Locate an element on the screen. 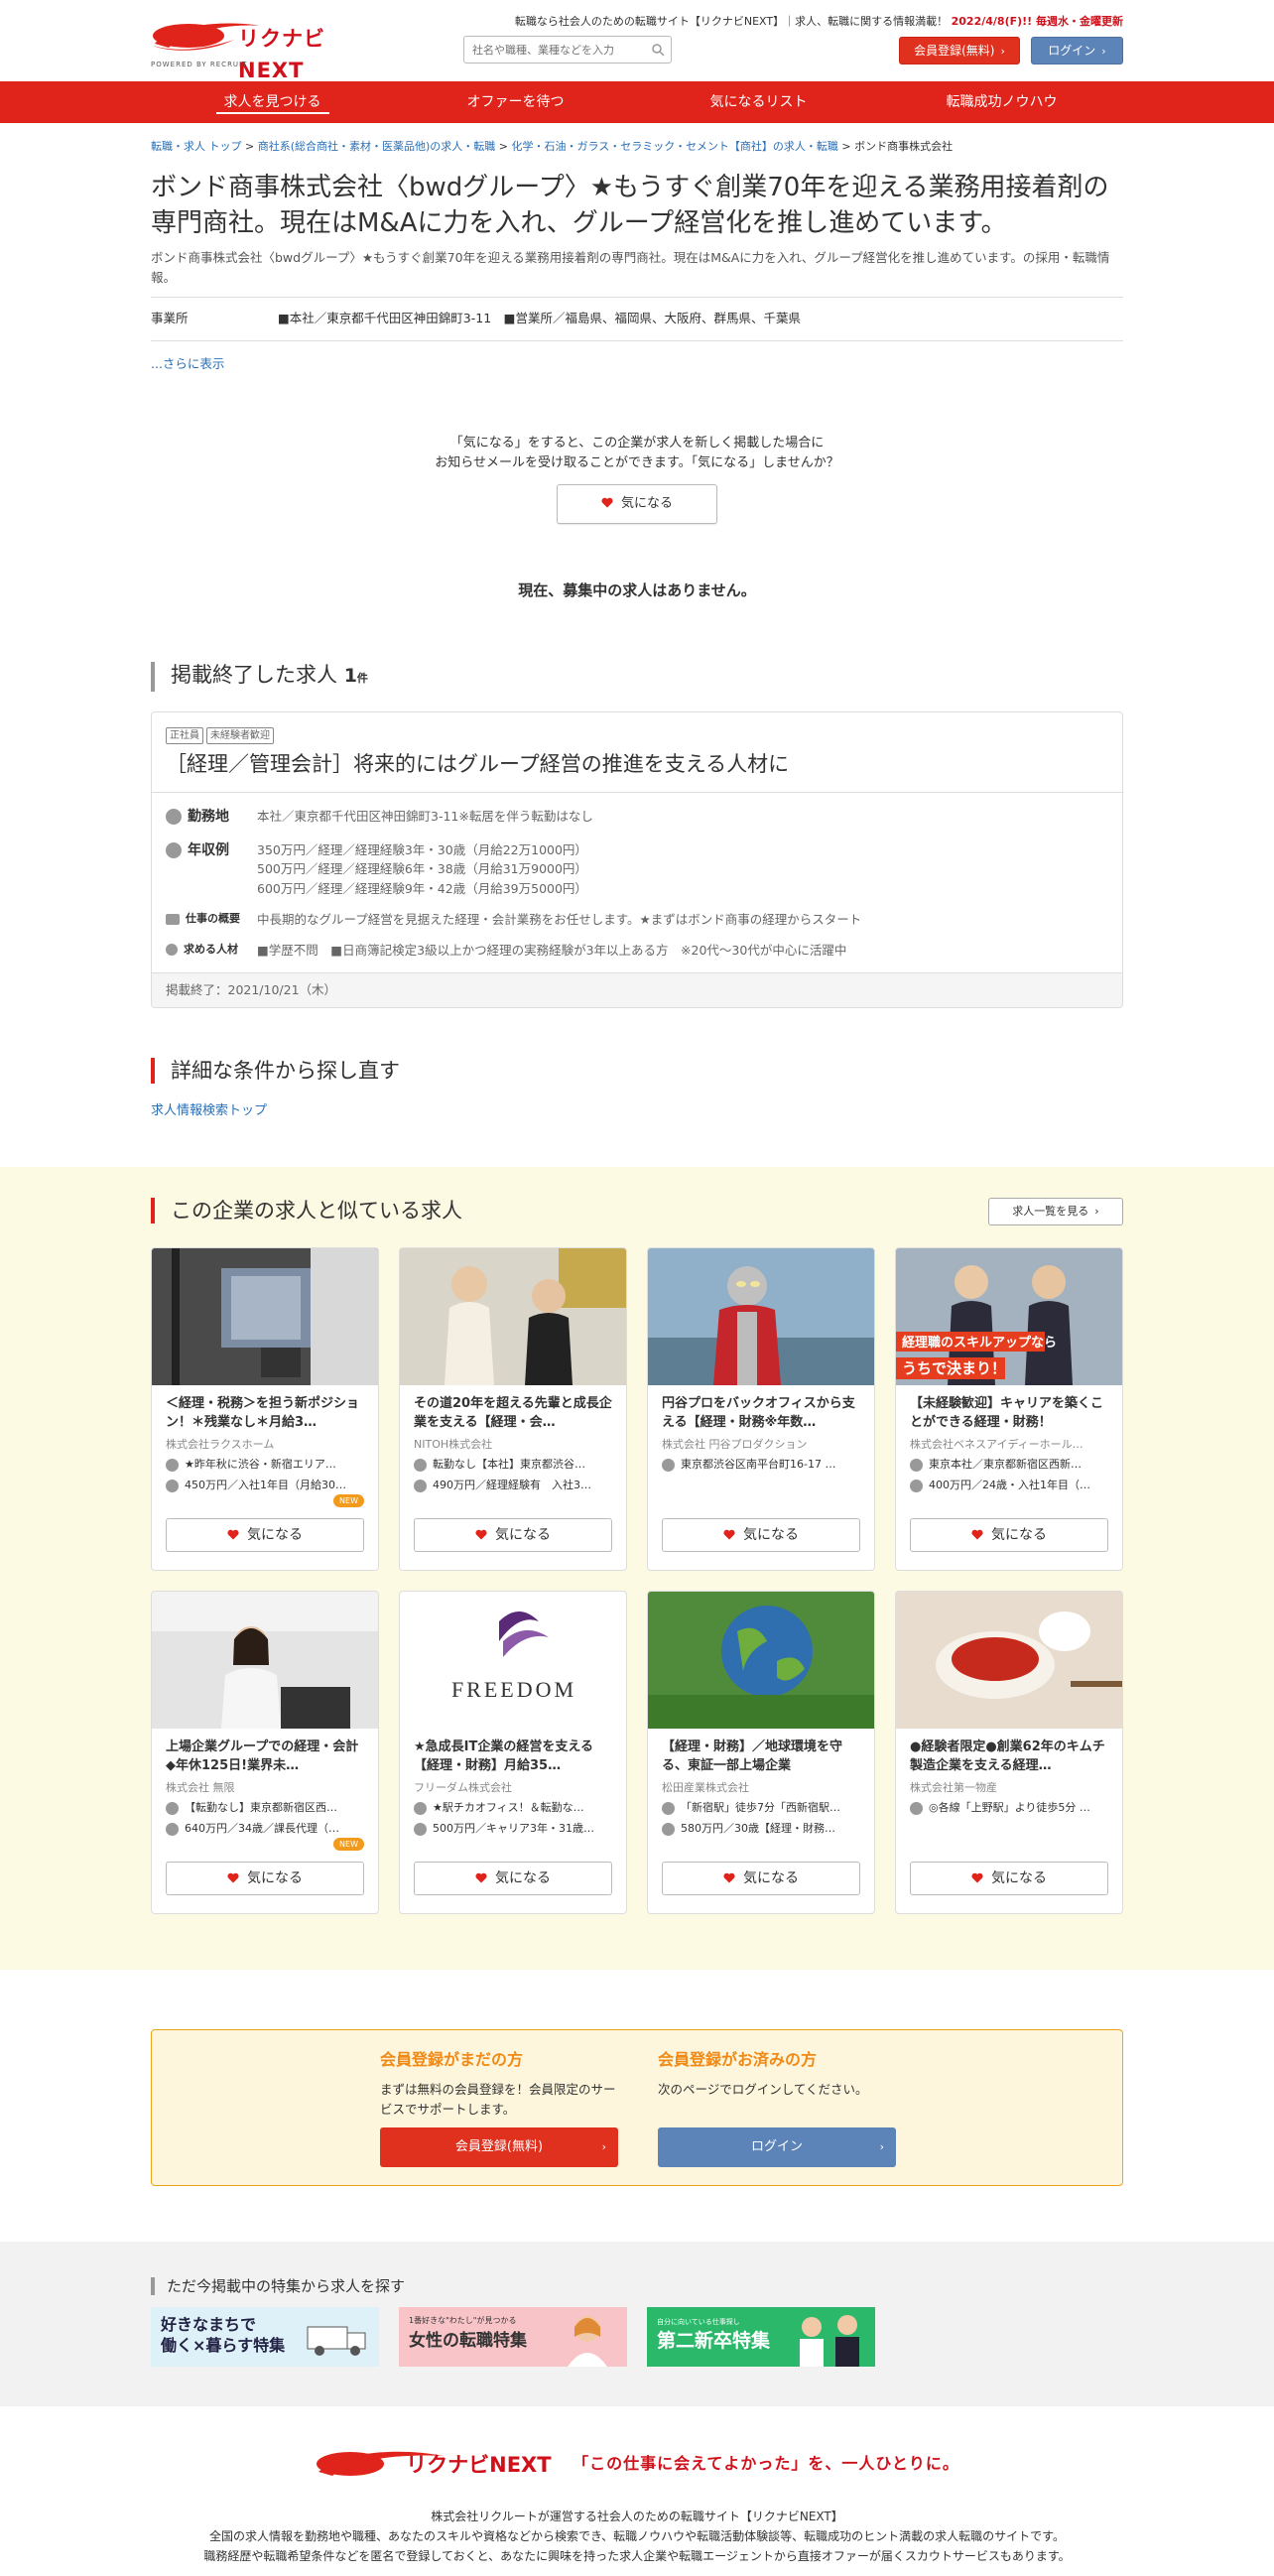 The width and height of the screenshot is (1274, 2576). job-summary-label-wrap: 仕事の概要 is located at coordinates (211, 920).